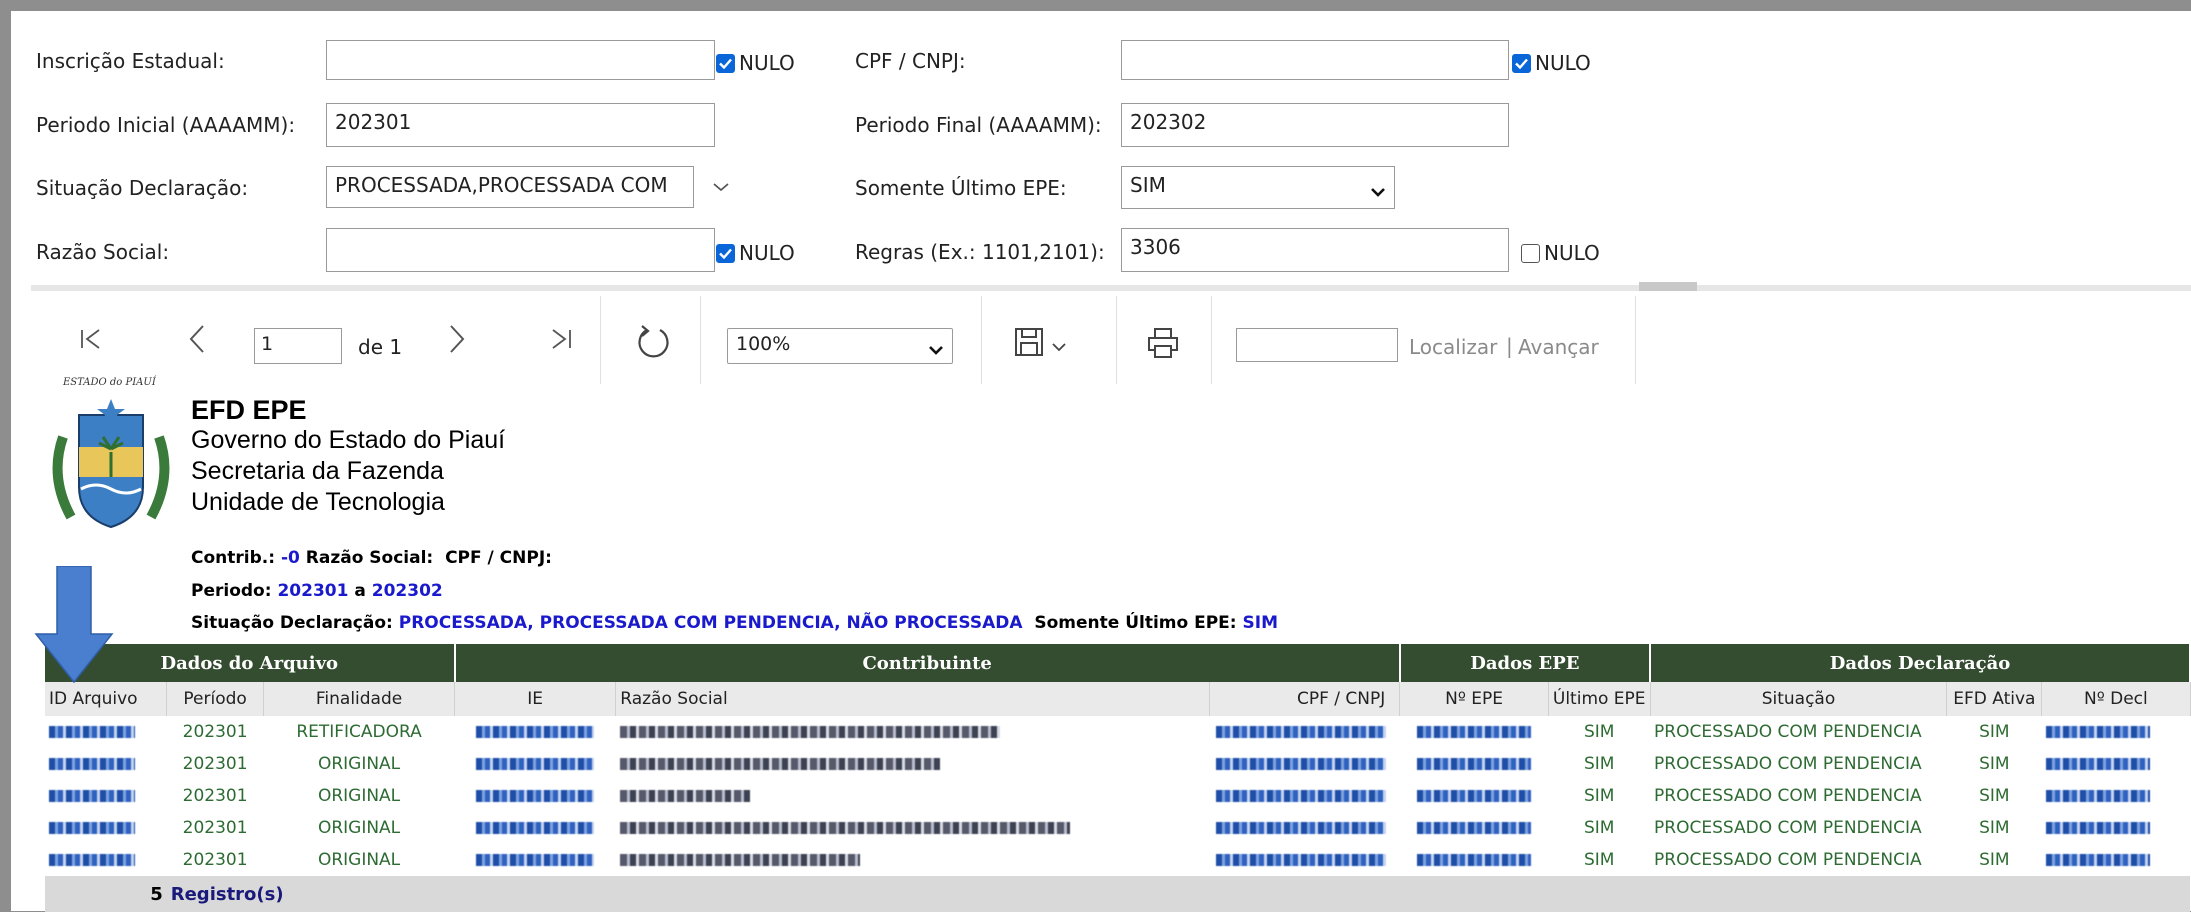  I want to click on razao-label: Razão Social:, so click(103, 252).